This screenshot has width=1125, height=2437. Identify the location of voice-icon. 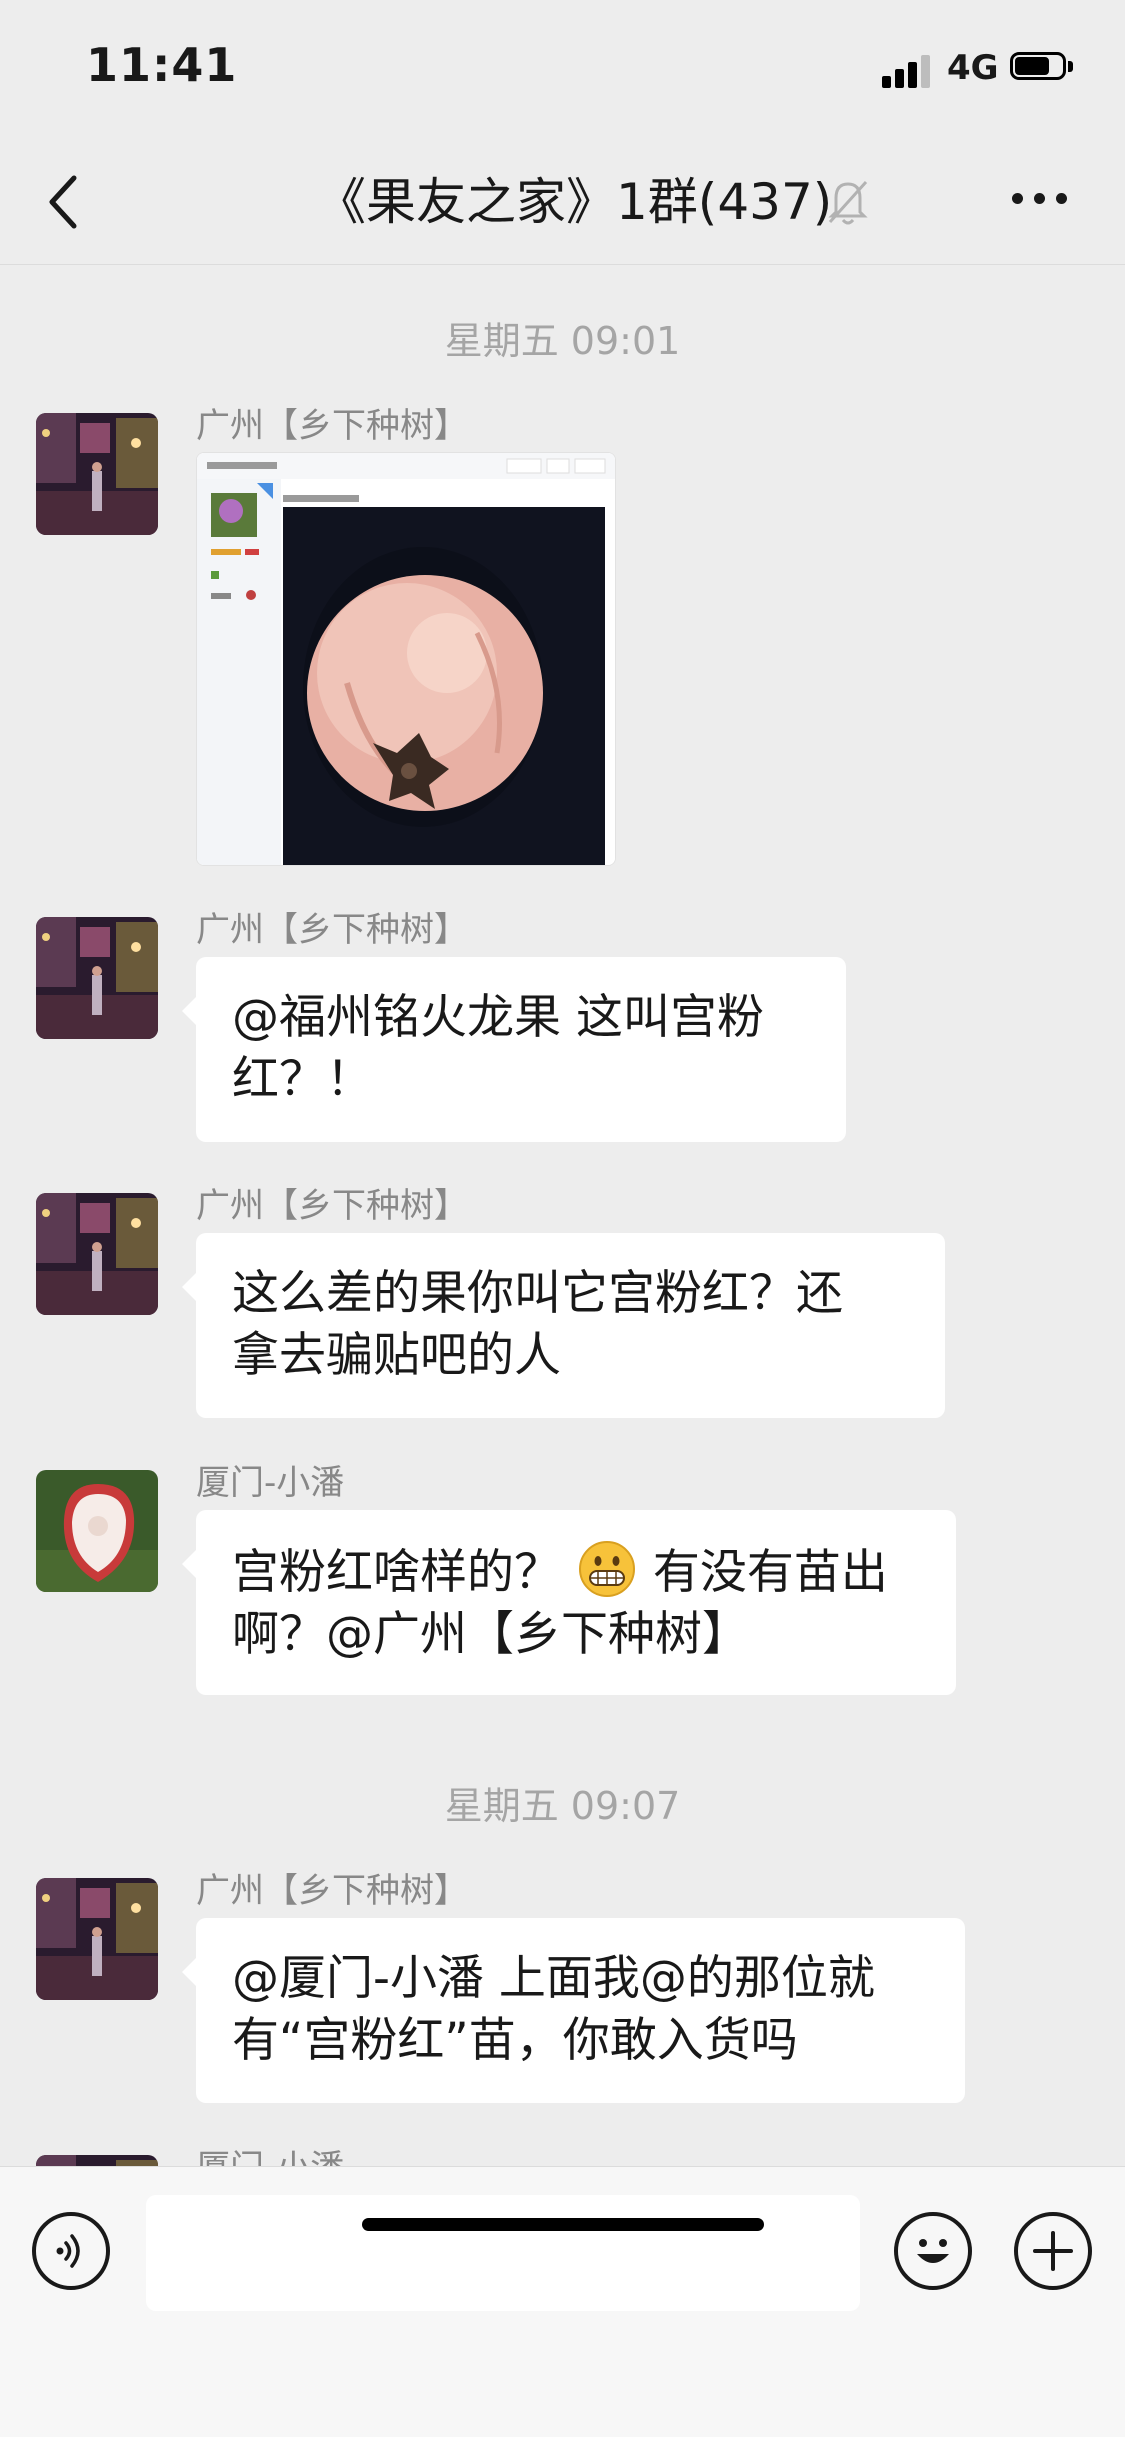
(71, 2251).